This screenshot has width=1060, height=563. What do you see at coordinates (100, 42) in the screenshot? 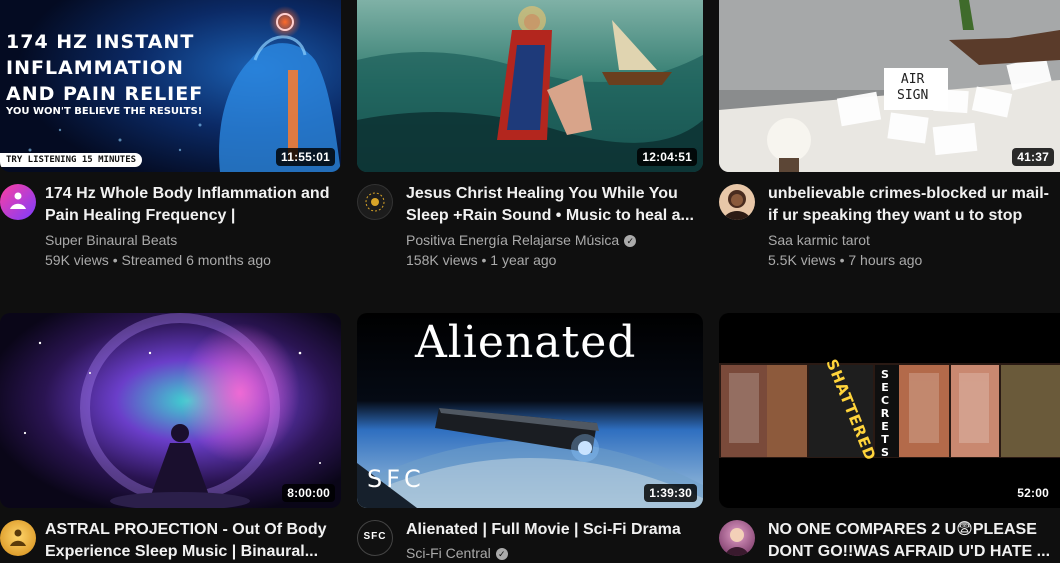
I see `thumbnail-headline-1: 174 HZ INSTANT` at bounding box center [100, 42].